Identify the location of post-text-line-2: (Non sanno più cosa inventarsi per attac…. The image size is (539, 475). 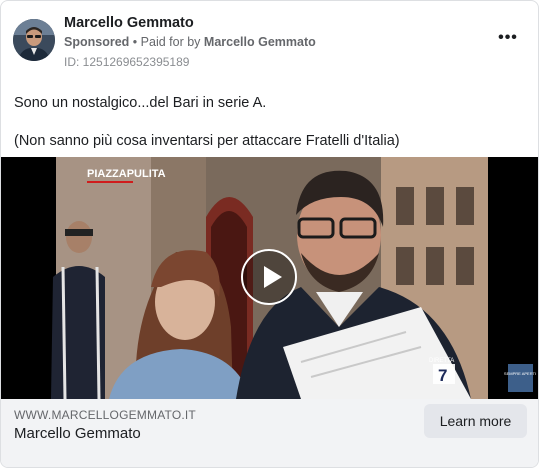
(207, 141).